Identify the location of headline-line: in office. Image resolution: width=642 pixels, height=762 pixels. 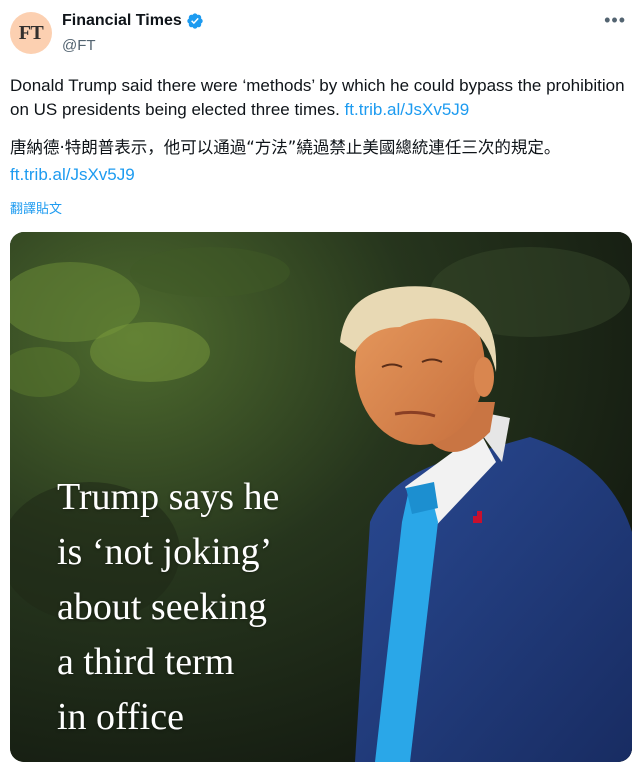
(120, 717).